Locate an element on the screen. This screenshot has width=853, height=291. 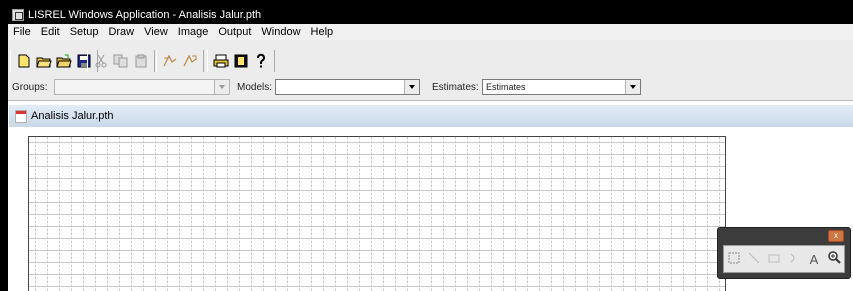
zoom-icon is located at coordinates (834, 259).